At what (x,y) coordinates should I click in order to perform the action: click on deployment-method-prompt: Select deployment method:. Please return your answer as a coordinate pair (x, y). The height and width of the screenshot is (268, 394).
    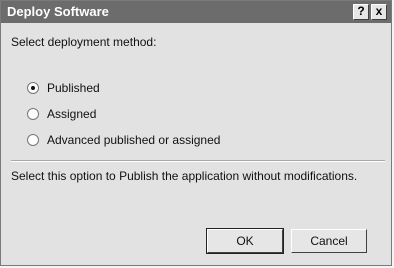
    Looking at the image, I should click on (84, 42).